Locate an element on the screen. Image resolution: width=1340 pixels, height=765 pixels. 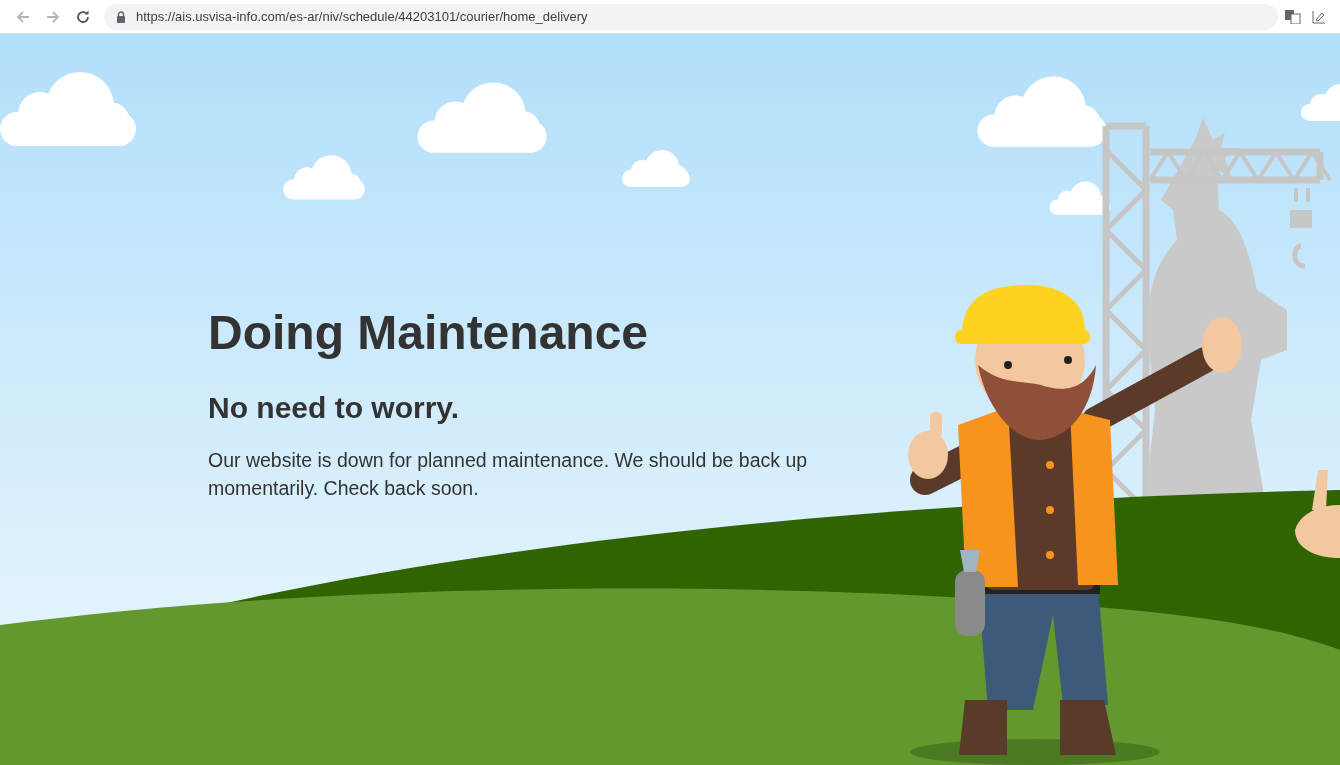
maintenance-message: Our website is down for planned maintenance. We should be back up momentarily. Check back soon. is located at coordinates (508, 474).